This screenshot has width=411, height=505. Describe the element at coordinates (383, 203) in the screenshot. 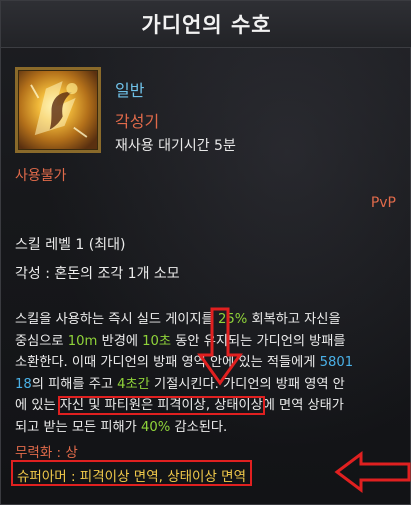

I see `pvp-label: PvP` at that location.